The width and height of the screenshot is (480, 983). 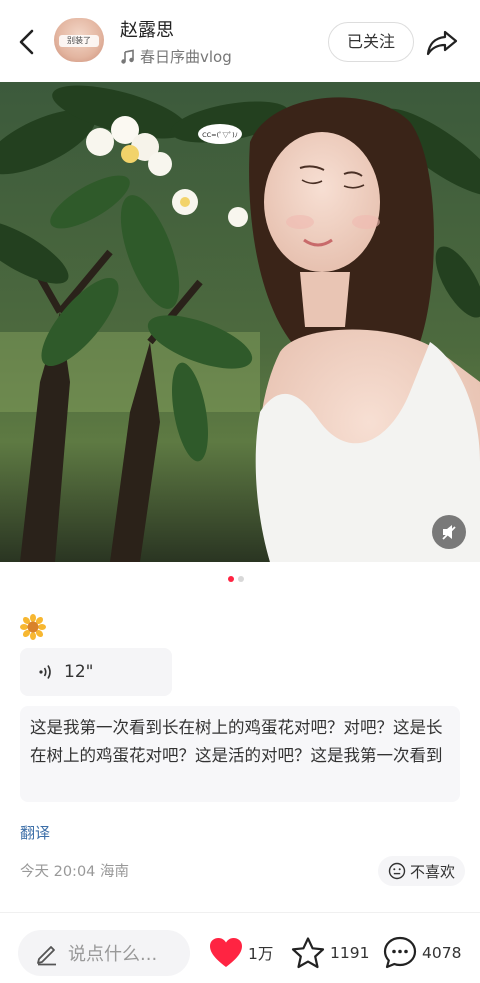 I want to click on like-button: 1万, so click(x=240, y=953).